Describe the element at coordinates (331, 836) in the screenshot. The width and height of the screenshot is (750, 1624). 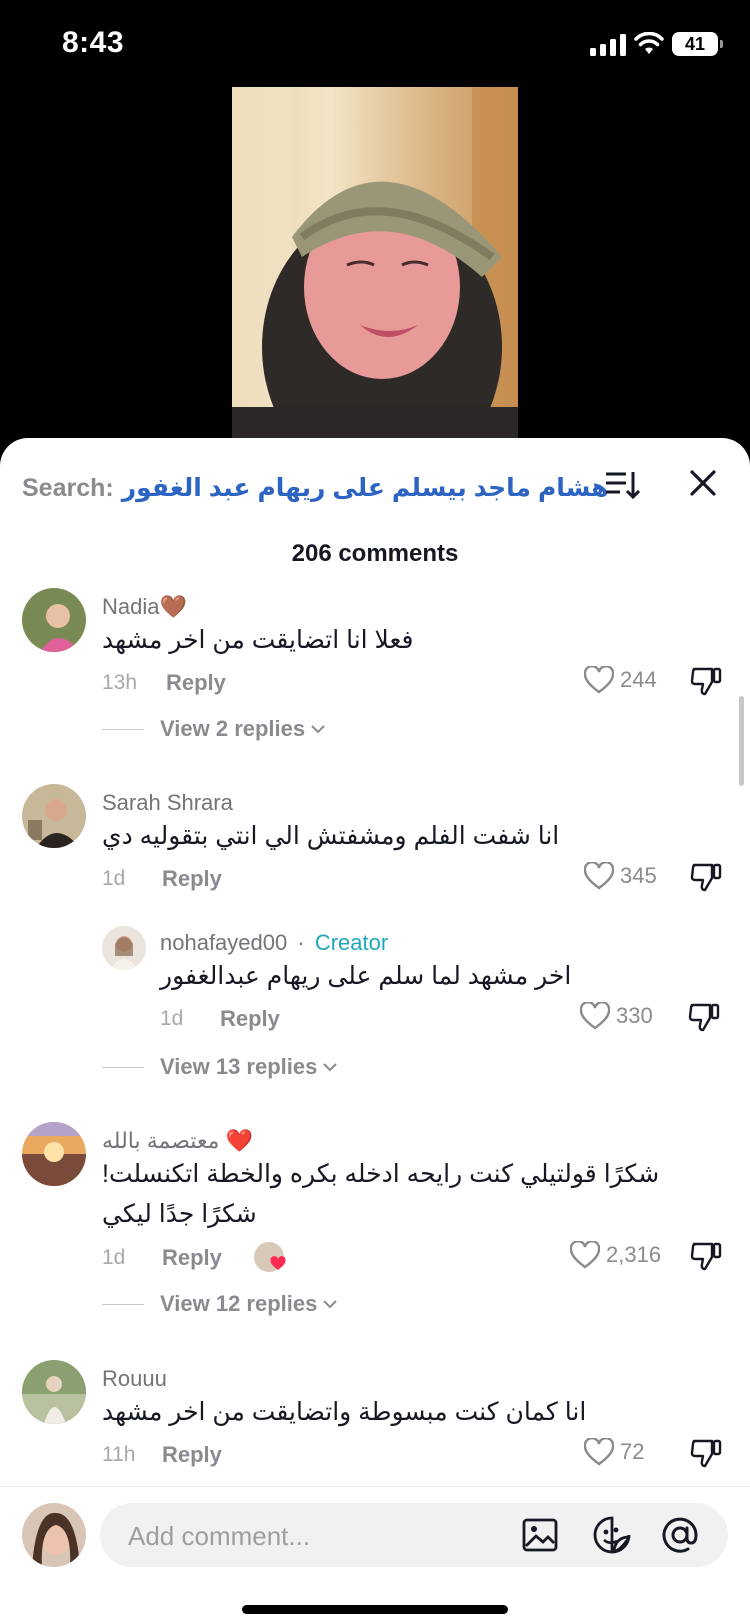
I see `comment-text: انا شفت الفلم ومشفتش الي انتي بتقوليه دي` at that location.